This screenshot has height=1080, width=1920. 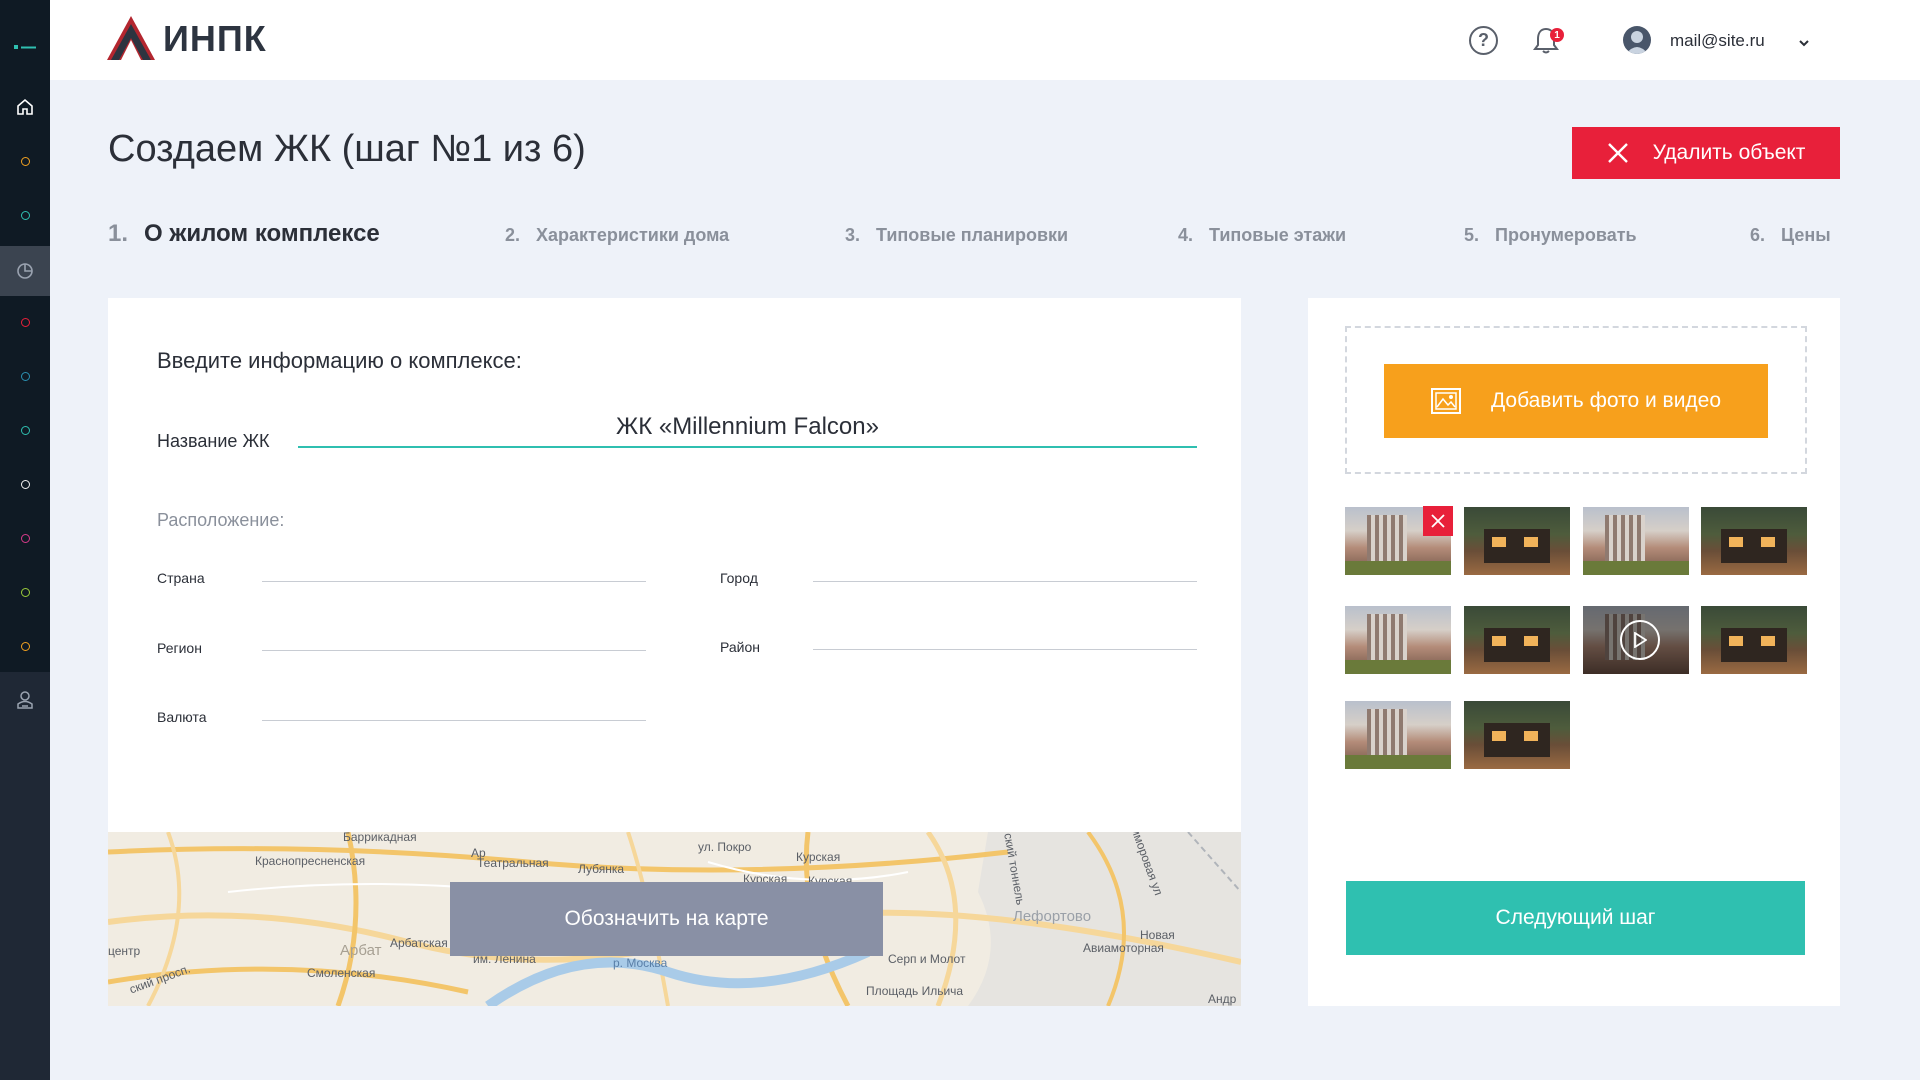 What do you see at coordinates (1806, 235) in the screenshot?
I see `step-label: Цены` at bounding box center [1806, 235].